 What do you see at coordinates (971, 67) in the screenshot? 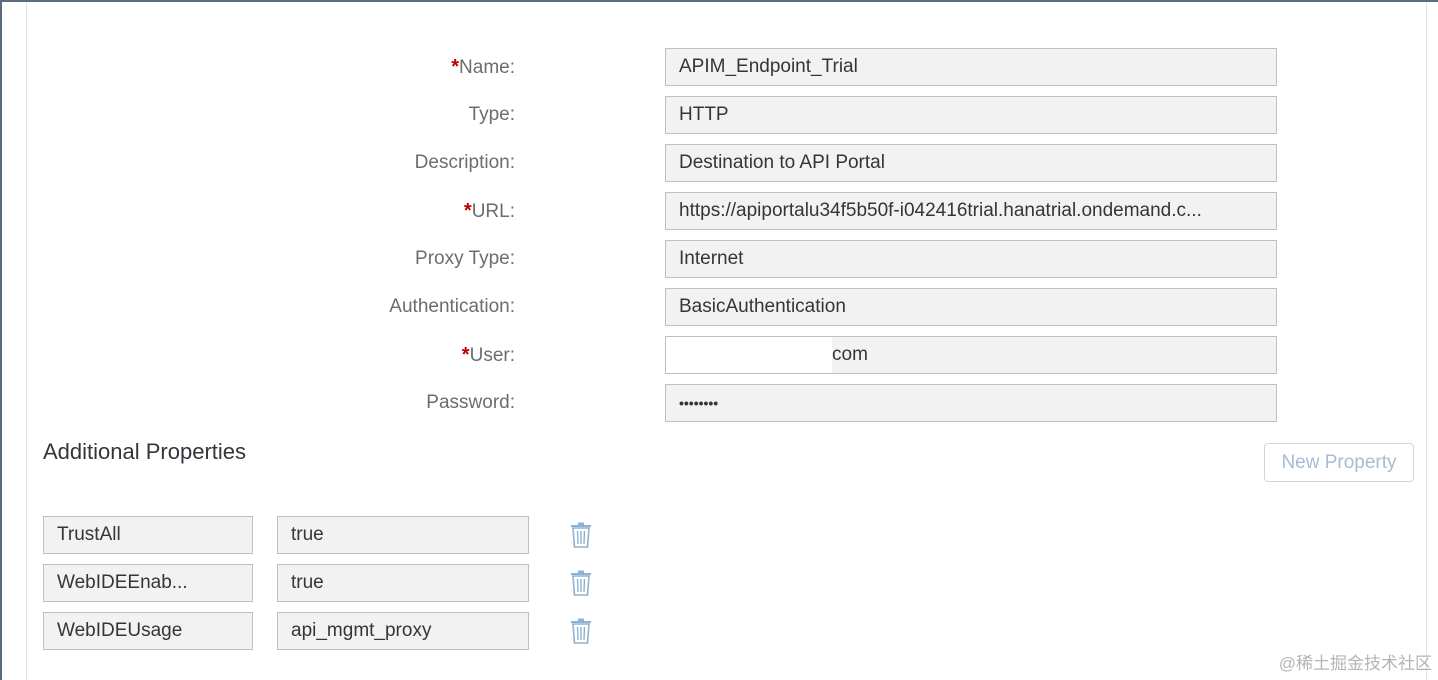
I see `name-field: APIM_Endpoint_Trial` at bounding box center [971, 67].